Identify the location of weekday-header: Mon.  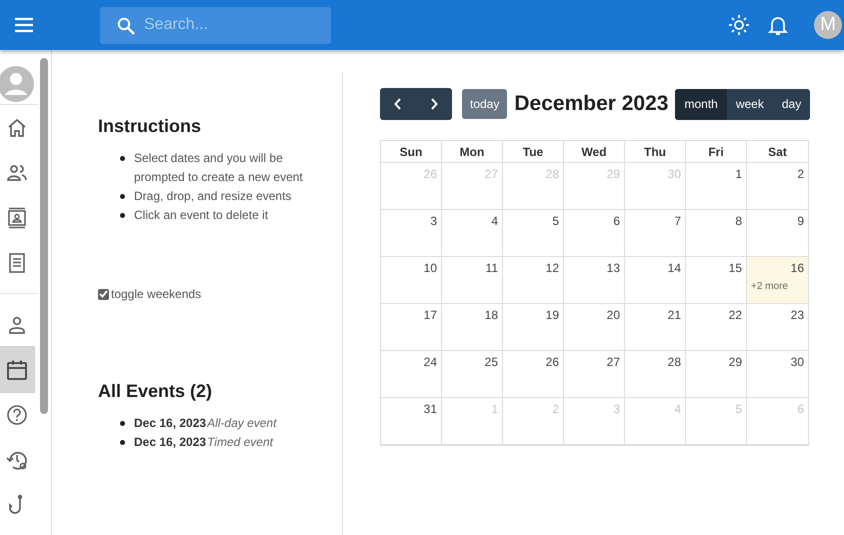
(472, 152).